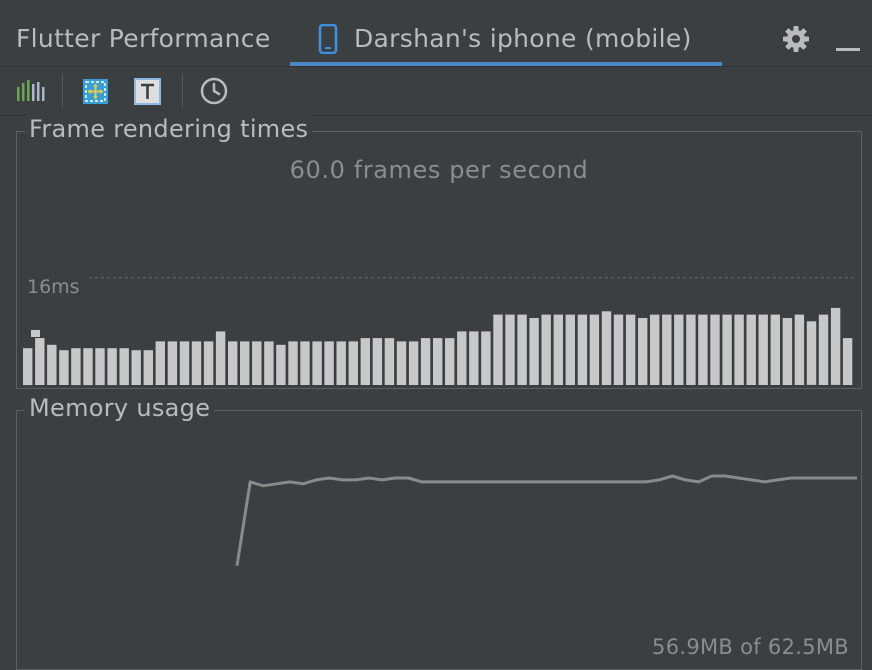 Image resolution: width=872 pixels, height=670 pixels. I want to click on bar-chart-icon, so click(30, 91).